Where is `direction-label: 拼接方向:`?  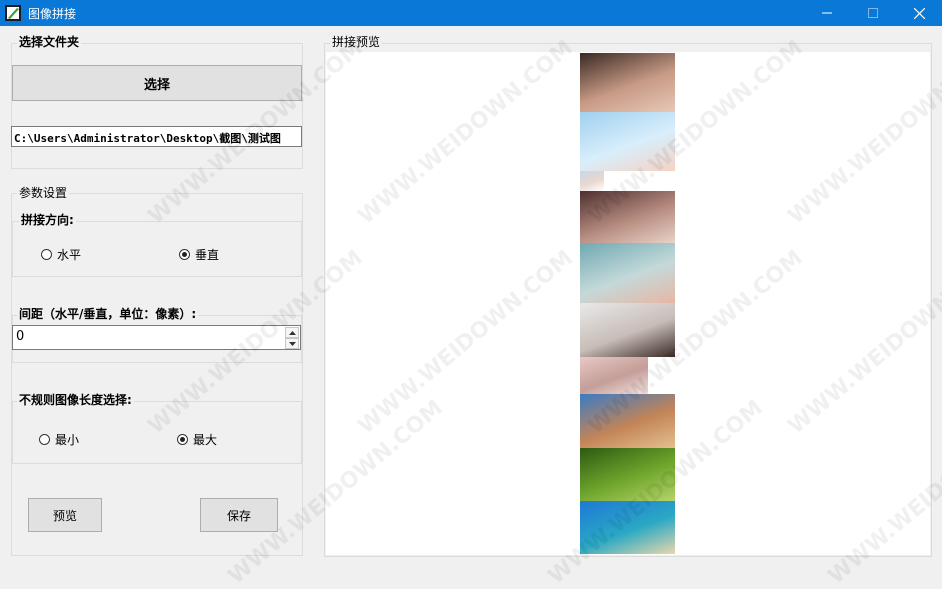 direction-label: 拼接方向: is located at coordinates (47, 220).